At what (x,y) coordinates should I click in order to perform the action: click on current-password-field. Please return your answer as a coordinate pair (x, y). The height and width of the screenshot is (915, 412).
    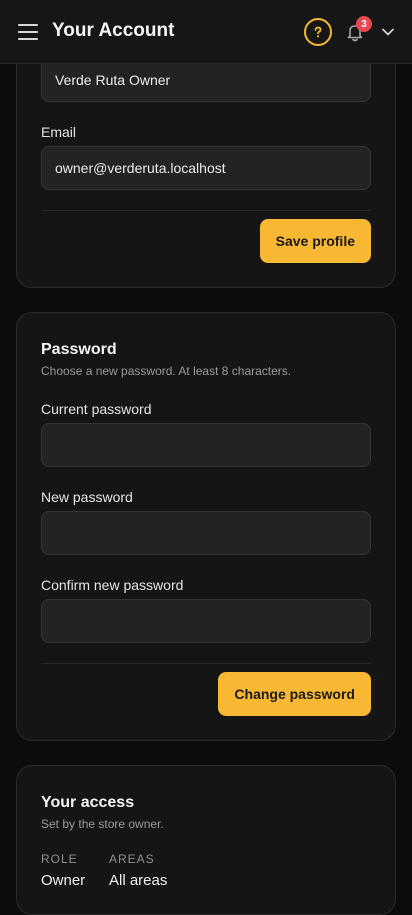
    Looking at the image, I should click on (206, 445).